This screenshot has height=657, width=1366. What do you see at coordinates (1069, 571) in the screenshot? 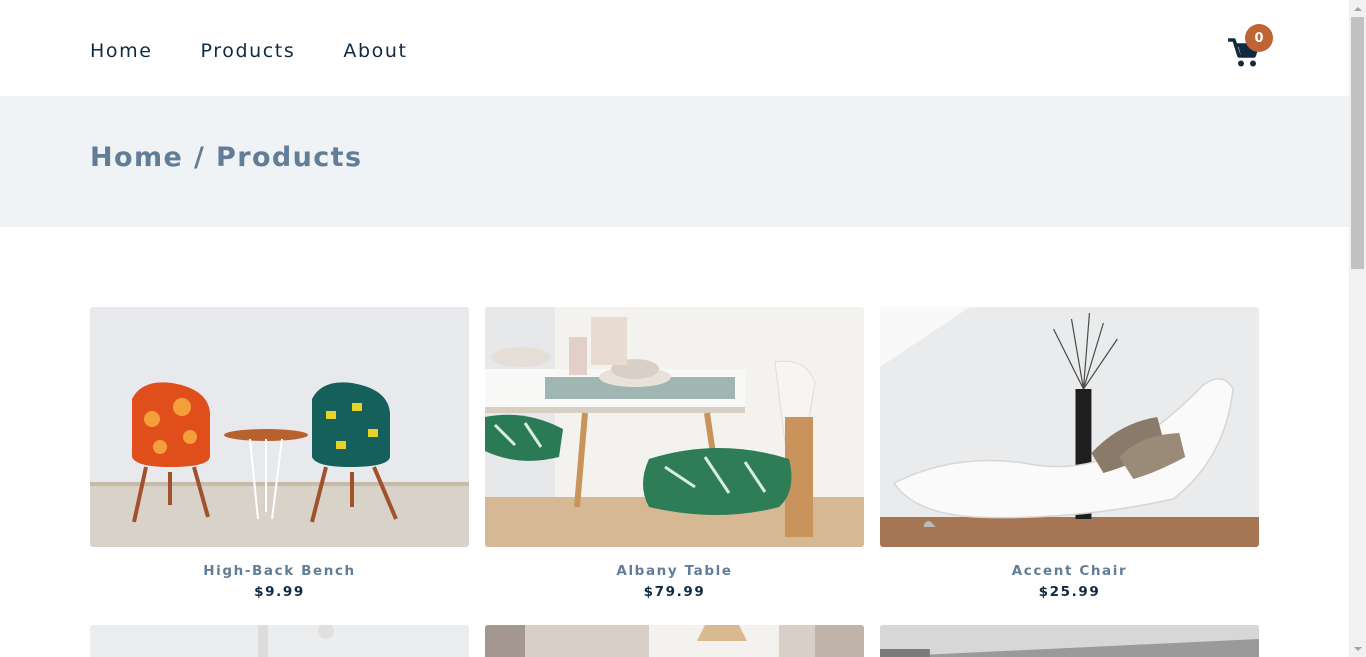
I see `product-name: Accent Chair` at bounding box center [1069, 571].